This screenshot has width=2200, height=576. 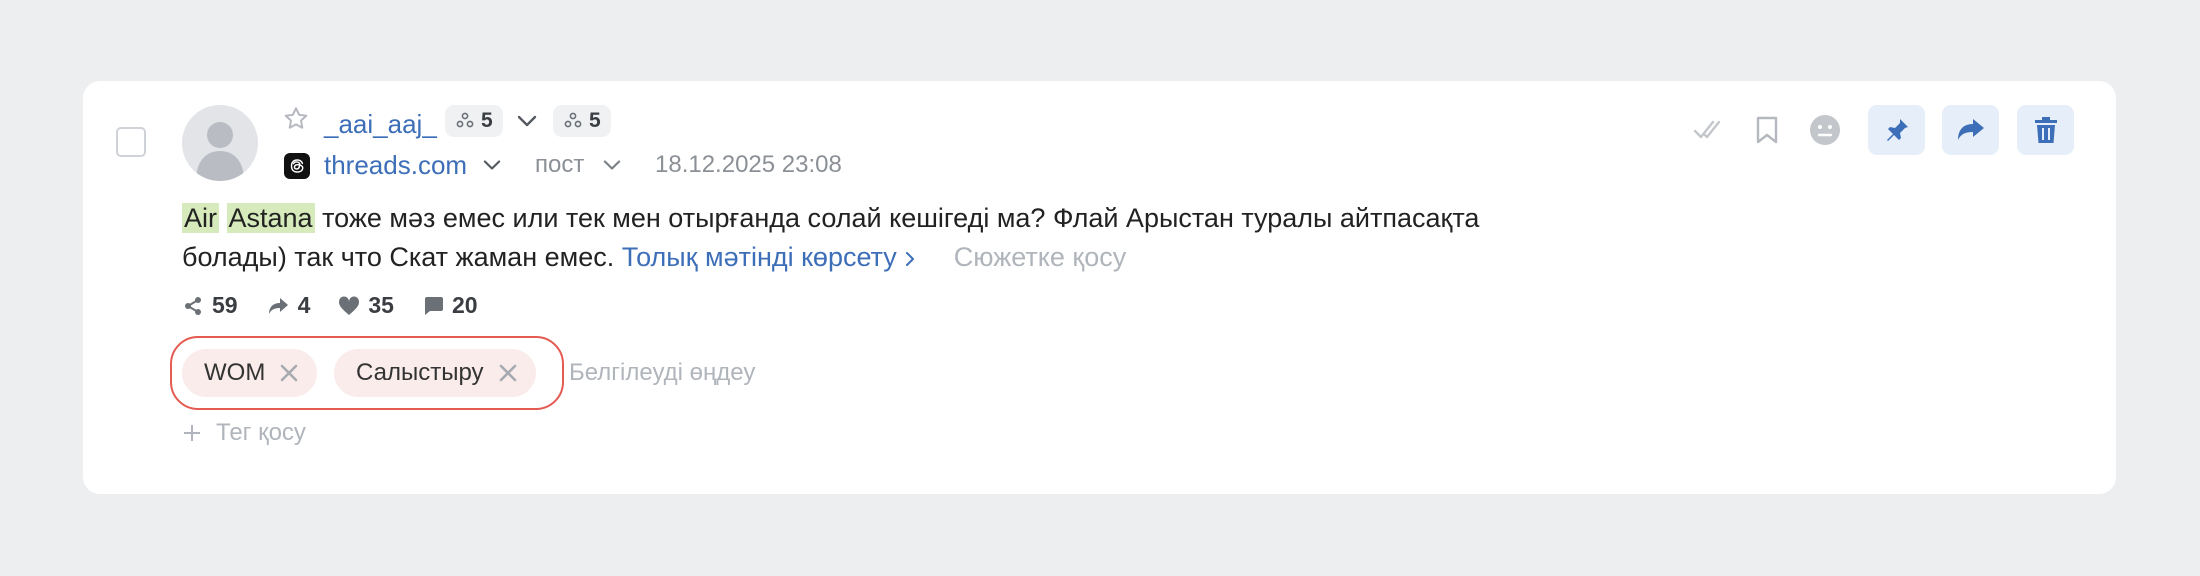 I want to click on reach-badge: 5, so click(x=582, y=121).